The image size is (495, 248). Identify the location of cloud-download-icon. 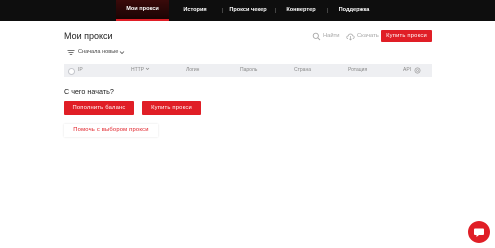
(350, 37).